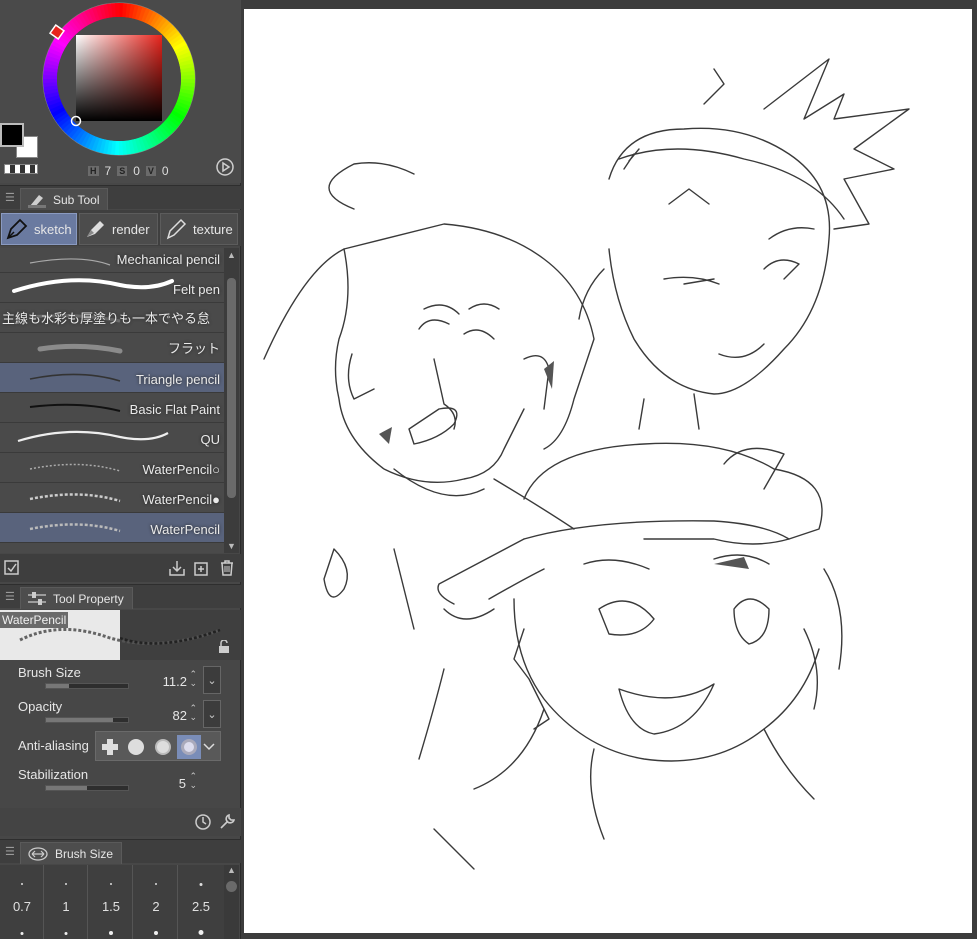 The width and height of the screenshot is (977, 939). Describe the element at coordinates (110, 747) in the screenshot. I see `aa-none-option` at that location.